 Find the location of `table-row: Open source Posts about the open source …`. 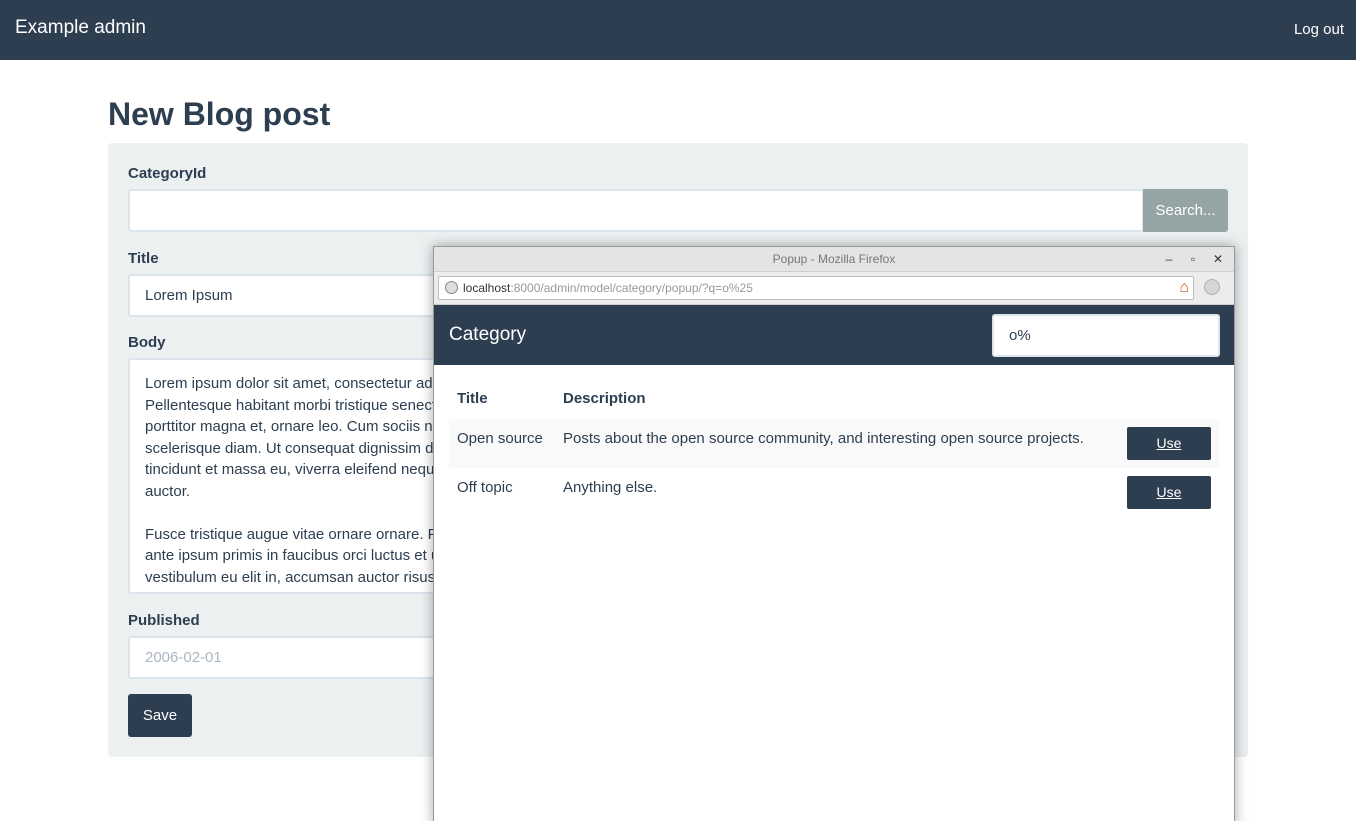

table-row: Open source Posts about the open source … is located at coordinates (834, 443).